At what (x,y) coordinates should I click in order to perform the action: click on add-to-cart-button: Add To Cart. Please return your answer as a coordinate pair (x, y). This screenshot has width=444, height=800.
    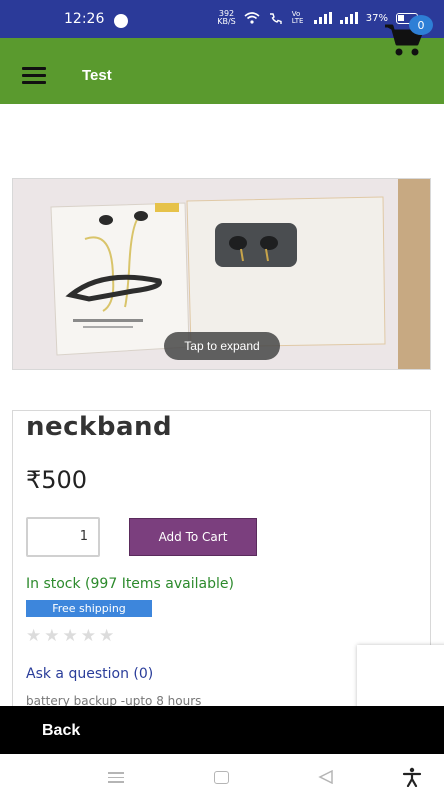
    Looking at the image, I should click on (193, 537).